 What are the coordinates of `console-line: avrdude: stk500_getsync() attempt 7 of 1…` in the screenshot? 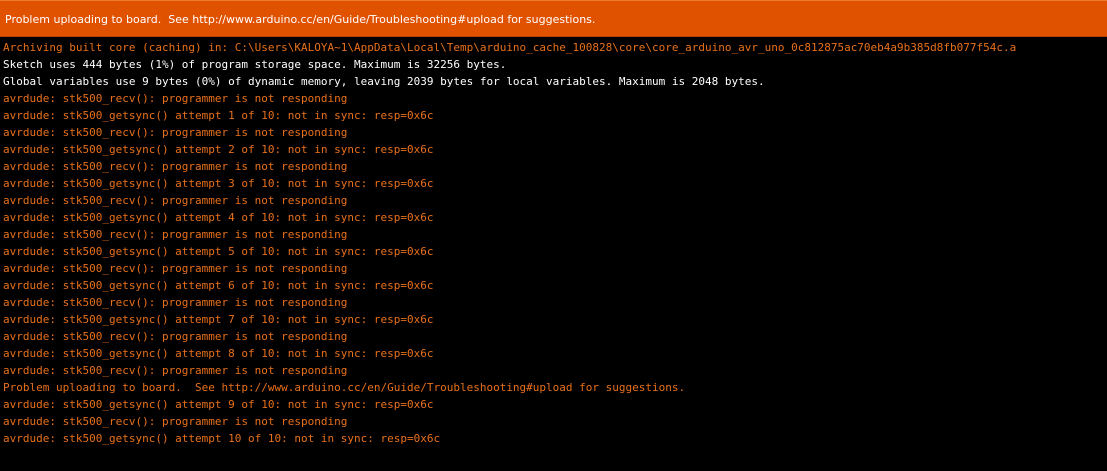 It's located at (218, 319).